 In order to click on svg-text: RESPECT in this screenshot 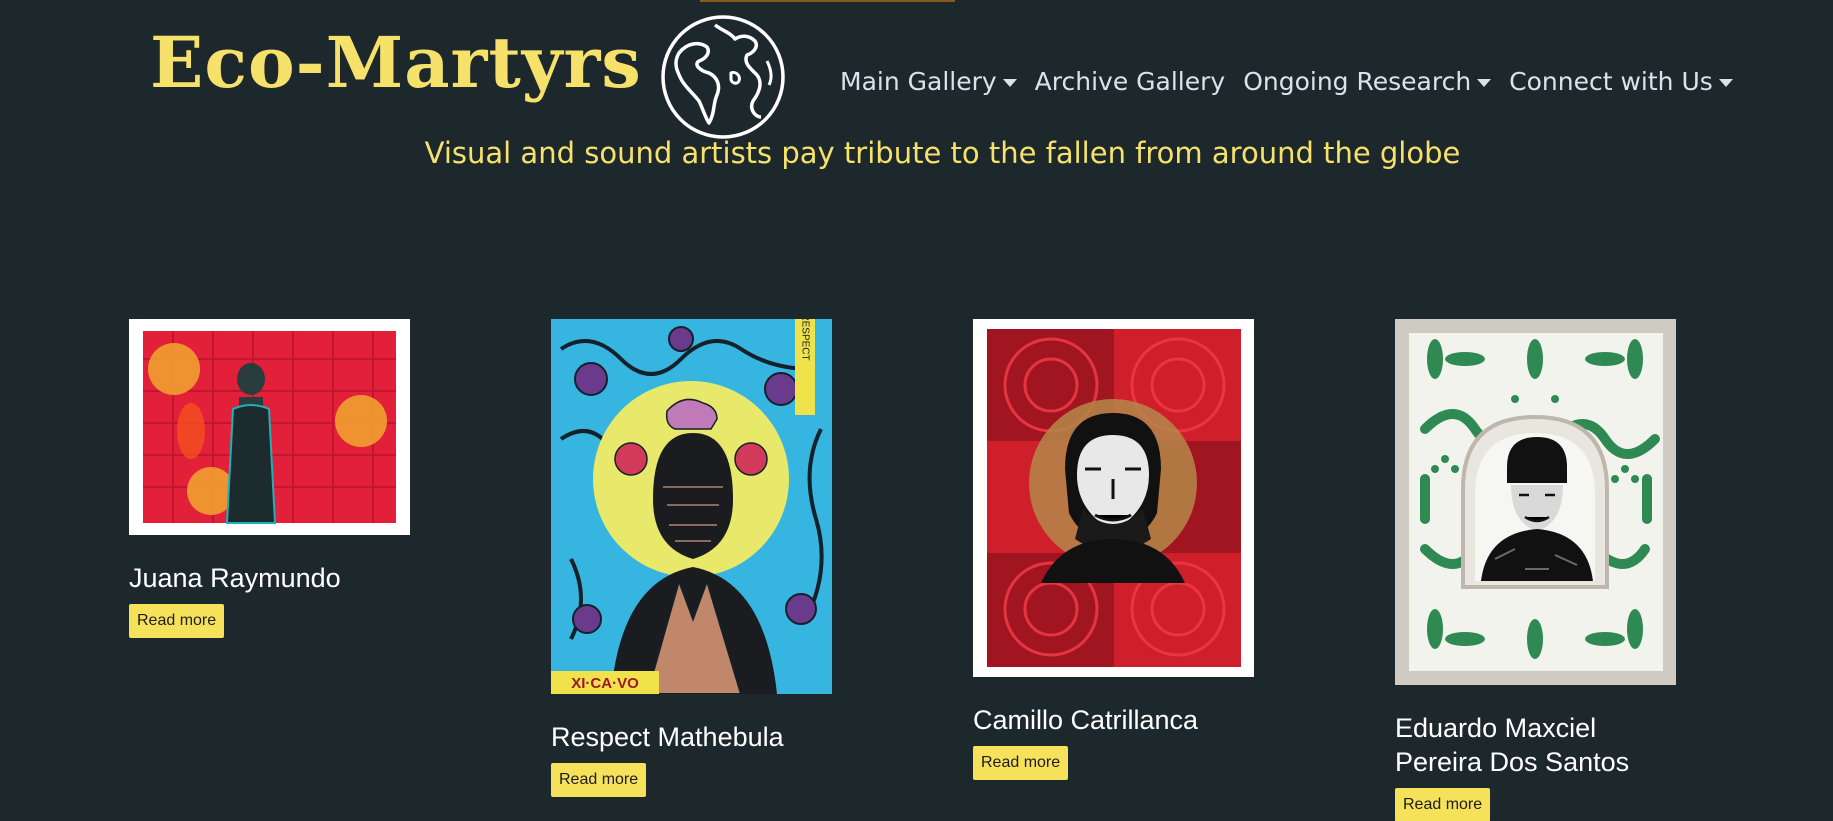, I will do `click(805, 340)`.